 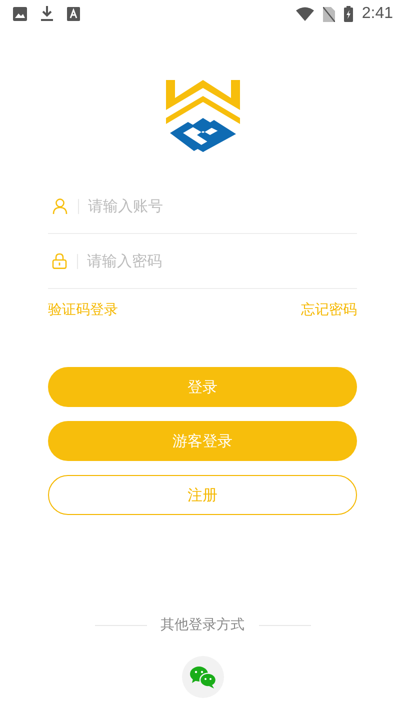 I want to click on login-button: 登录, so click(x=202, y=387).